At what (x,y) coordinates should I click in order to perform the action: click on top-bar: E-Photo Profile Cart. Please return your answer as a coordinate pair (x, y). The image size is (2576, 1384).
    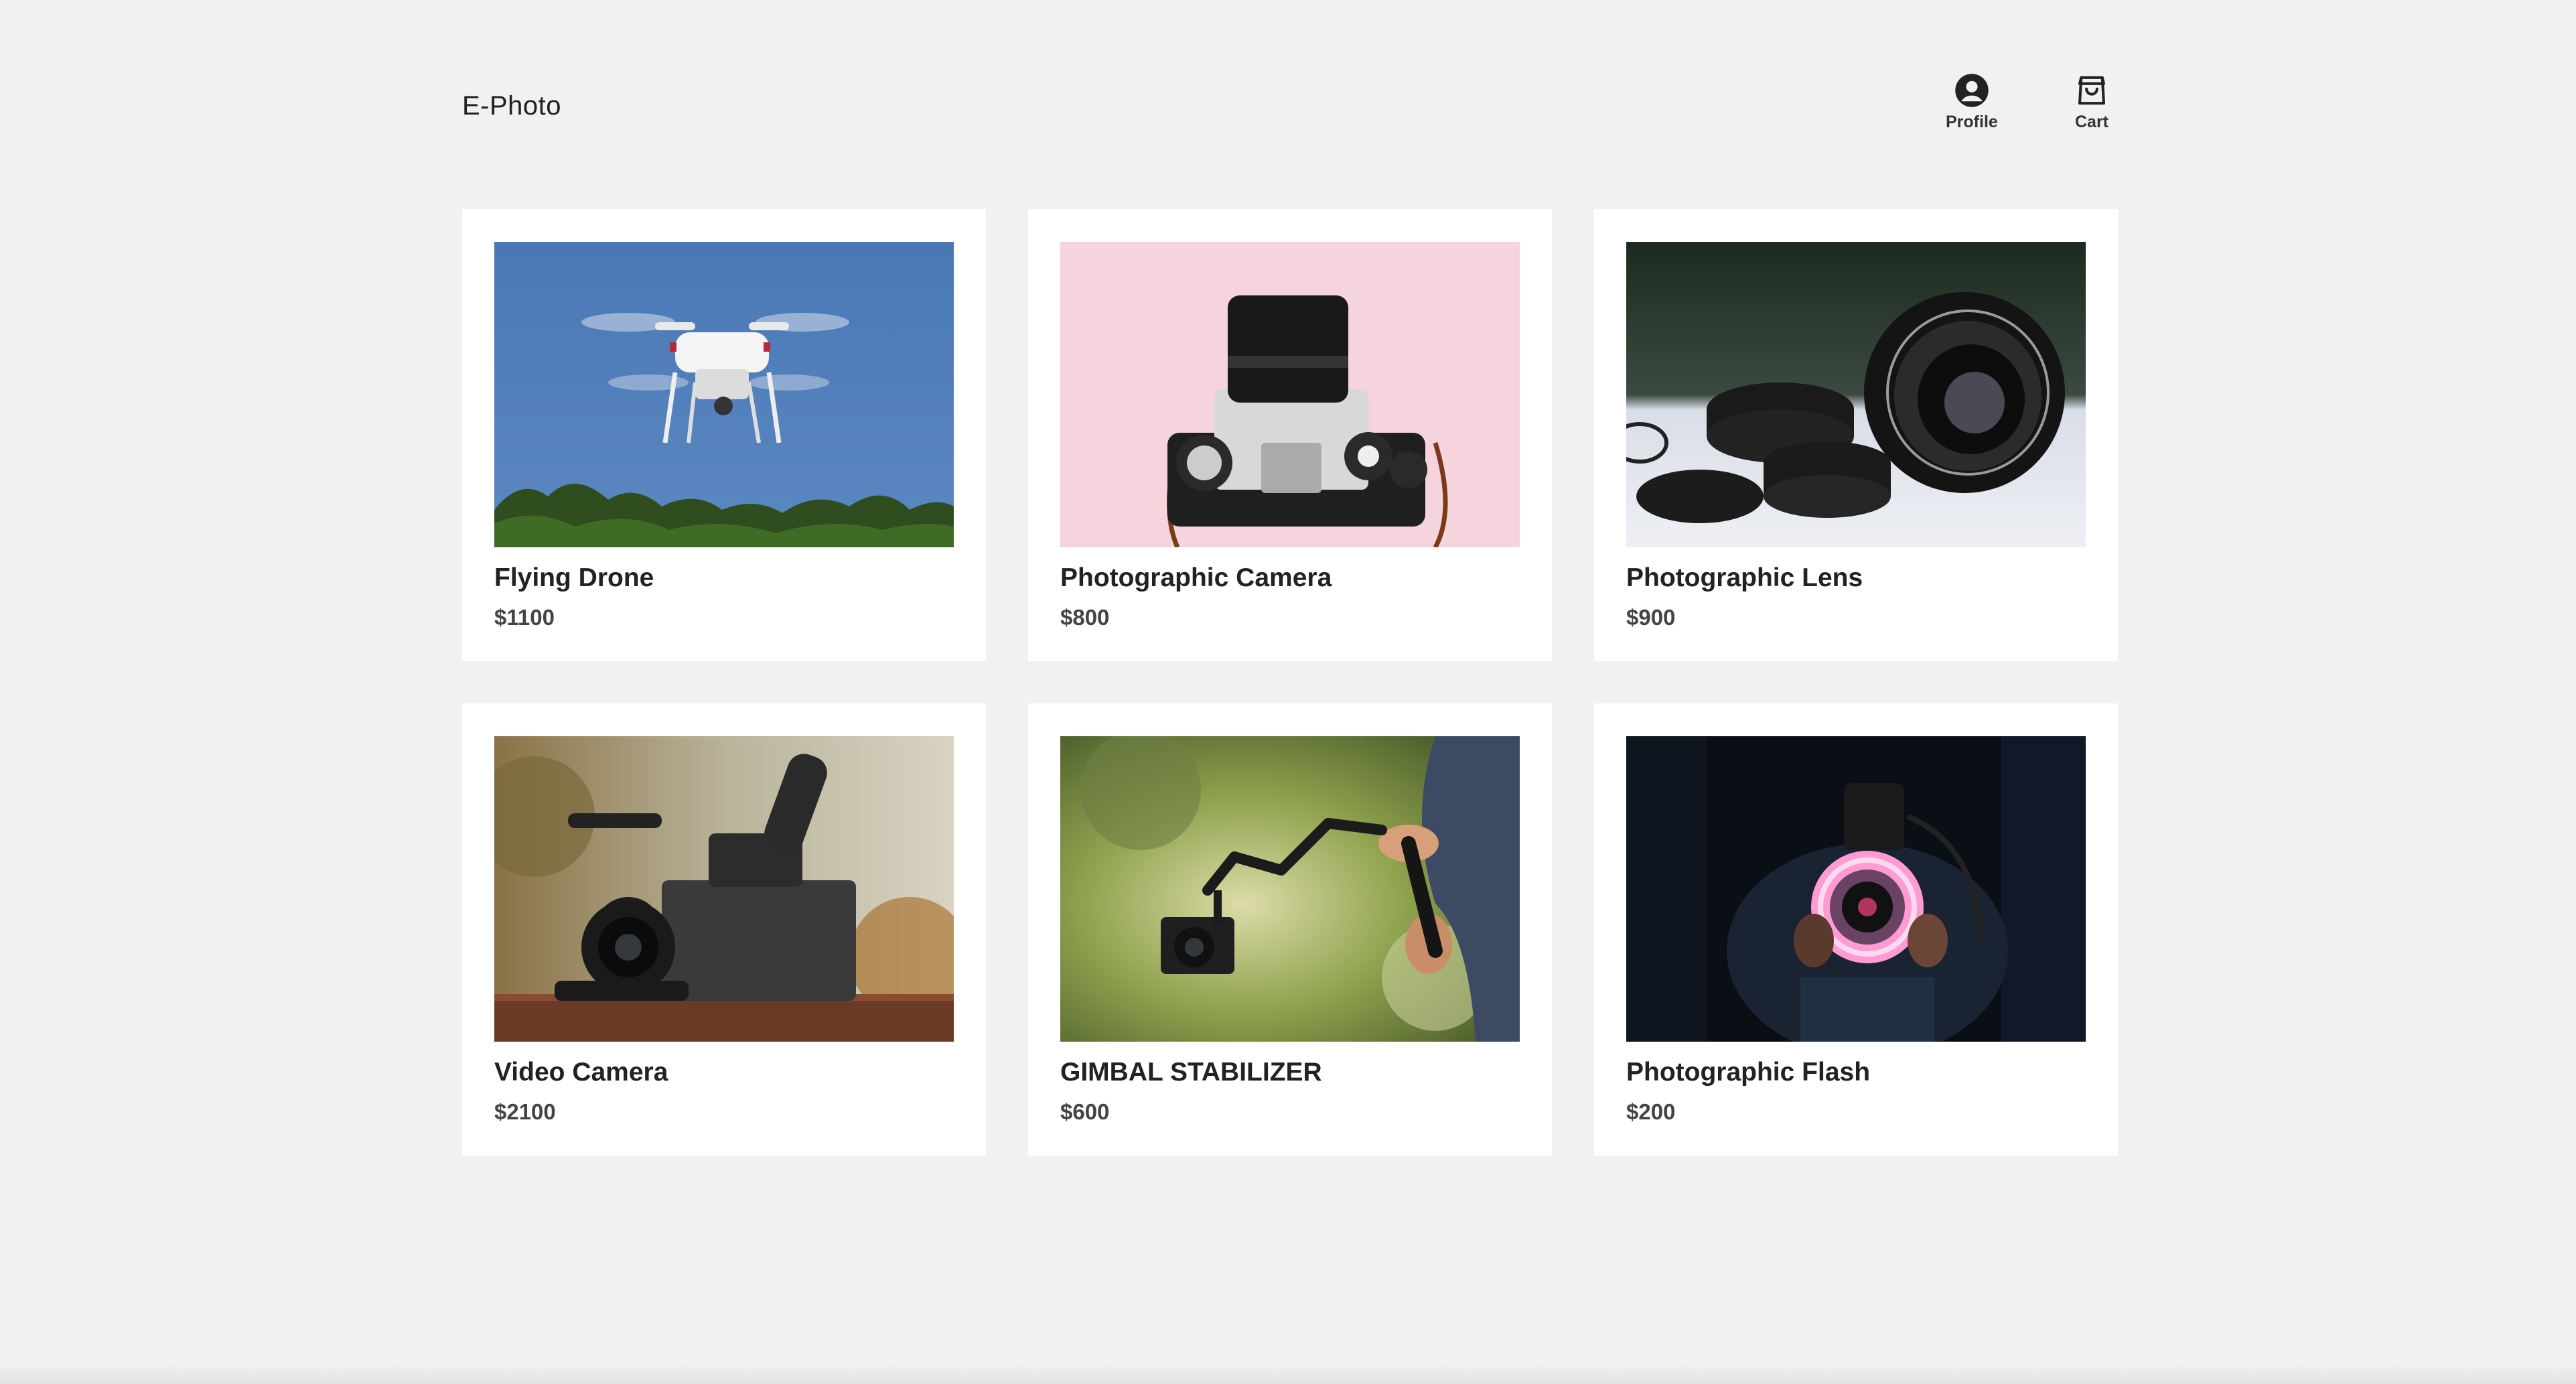
    Looking at the image, I should click on (1289, 107).